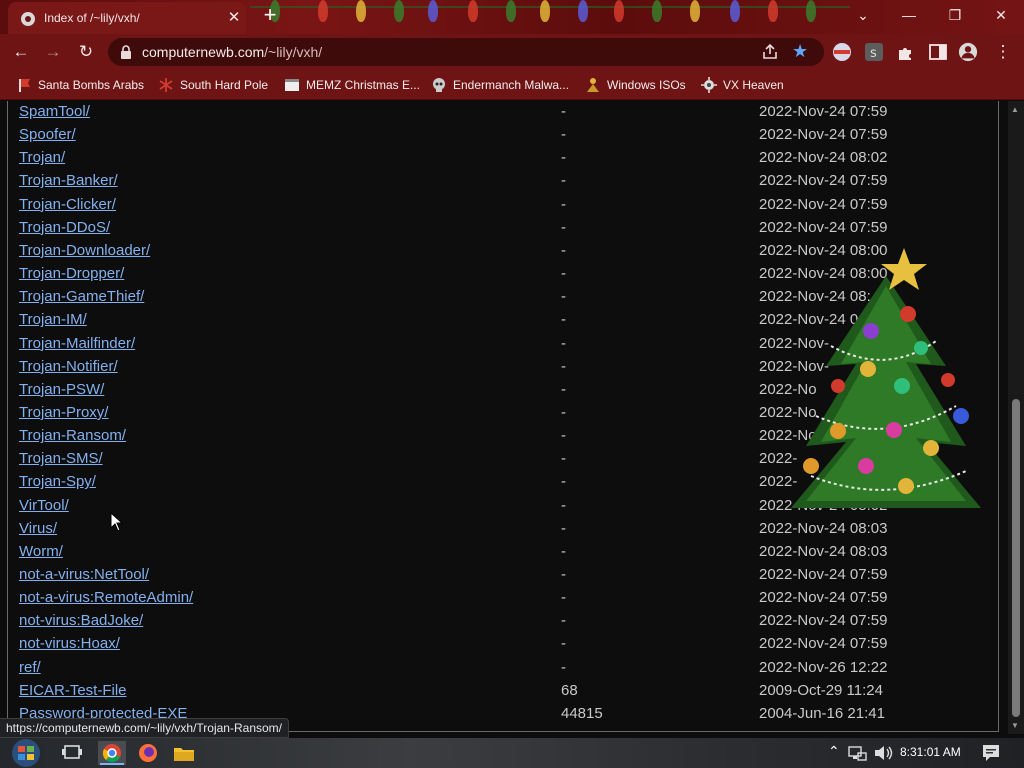 Image resolution: width=1024 pixels, height=768 pixels. Describe the element at coordinates (500, 135) in the screenshot. I see `table-row: Spoofer/ - 2022-Nov-24 07:59` at that location.